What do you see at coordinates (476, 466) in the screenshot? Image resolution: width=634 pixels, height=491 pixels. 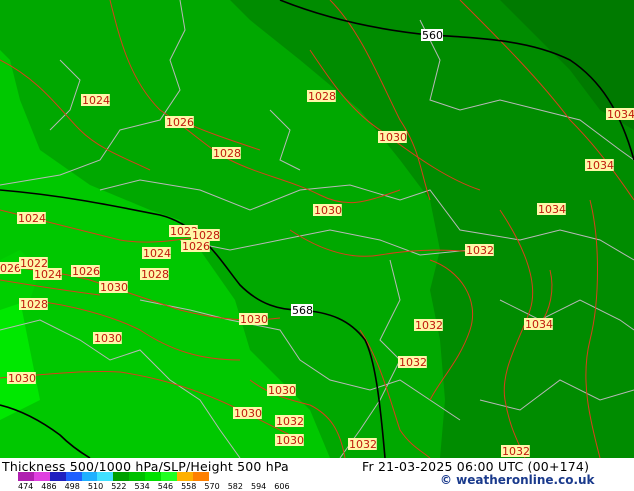 I see `map-valid-time: Fr 21-03-2025 06:00 UTC (00+174)` at bounding box center [476, 466].